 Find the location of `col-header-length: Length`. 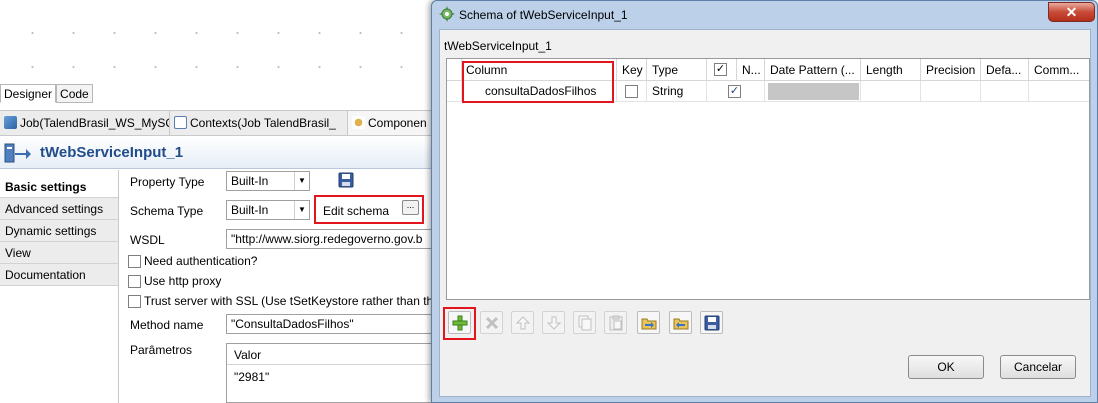

col-header-length: Length is located at coordinates (891, 70).